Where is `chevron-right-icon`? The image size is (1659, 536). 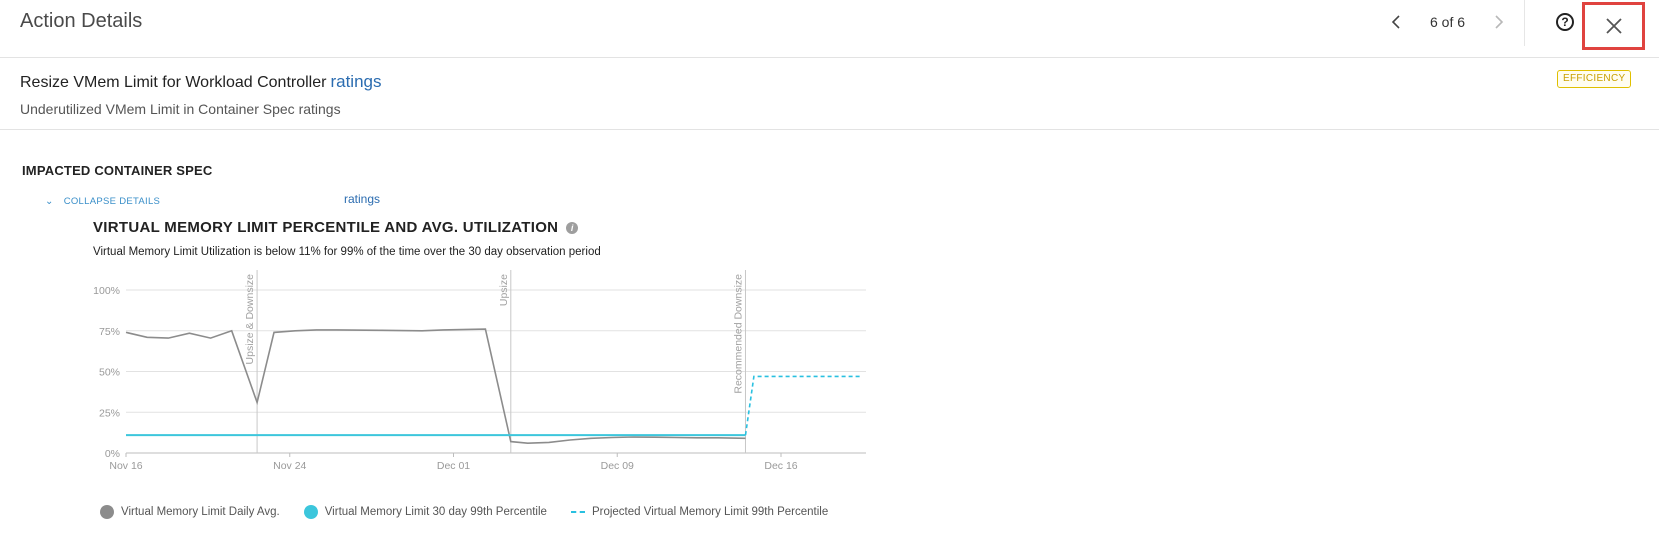
chevron-right-icon is located at coordinates (1499, 22).